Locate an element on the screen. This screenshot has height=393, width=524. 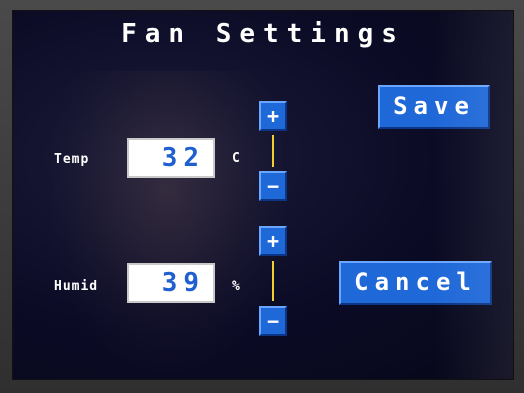
screen-glare is located at coordinates (473, 195).